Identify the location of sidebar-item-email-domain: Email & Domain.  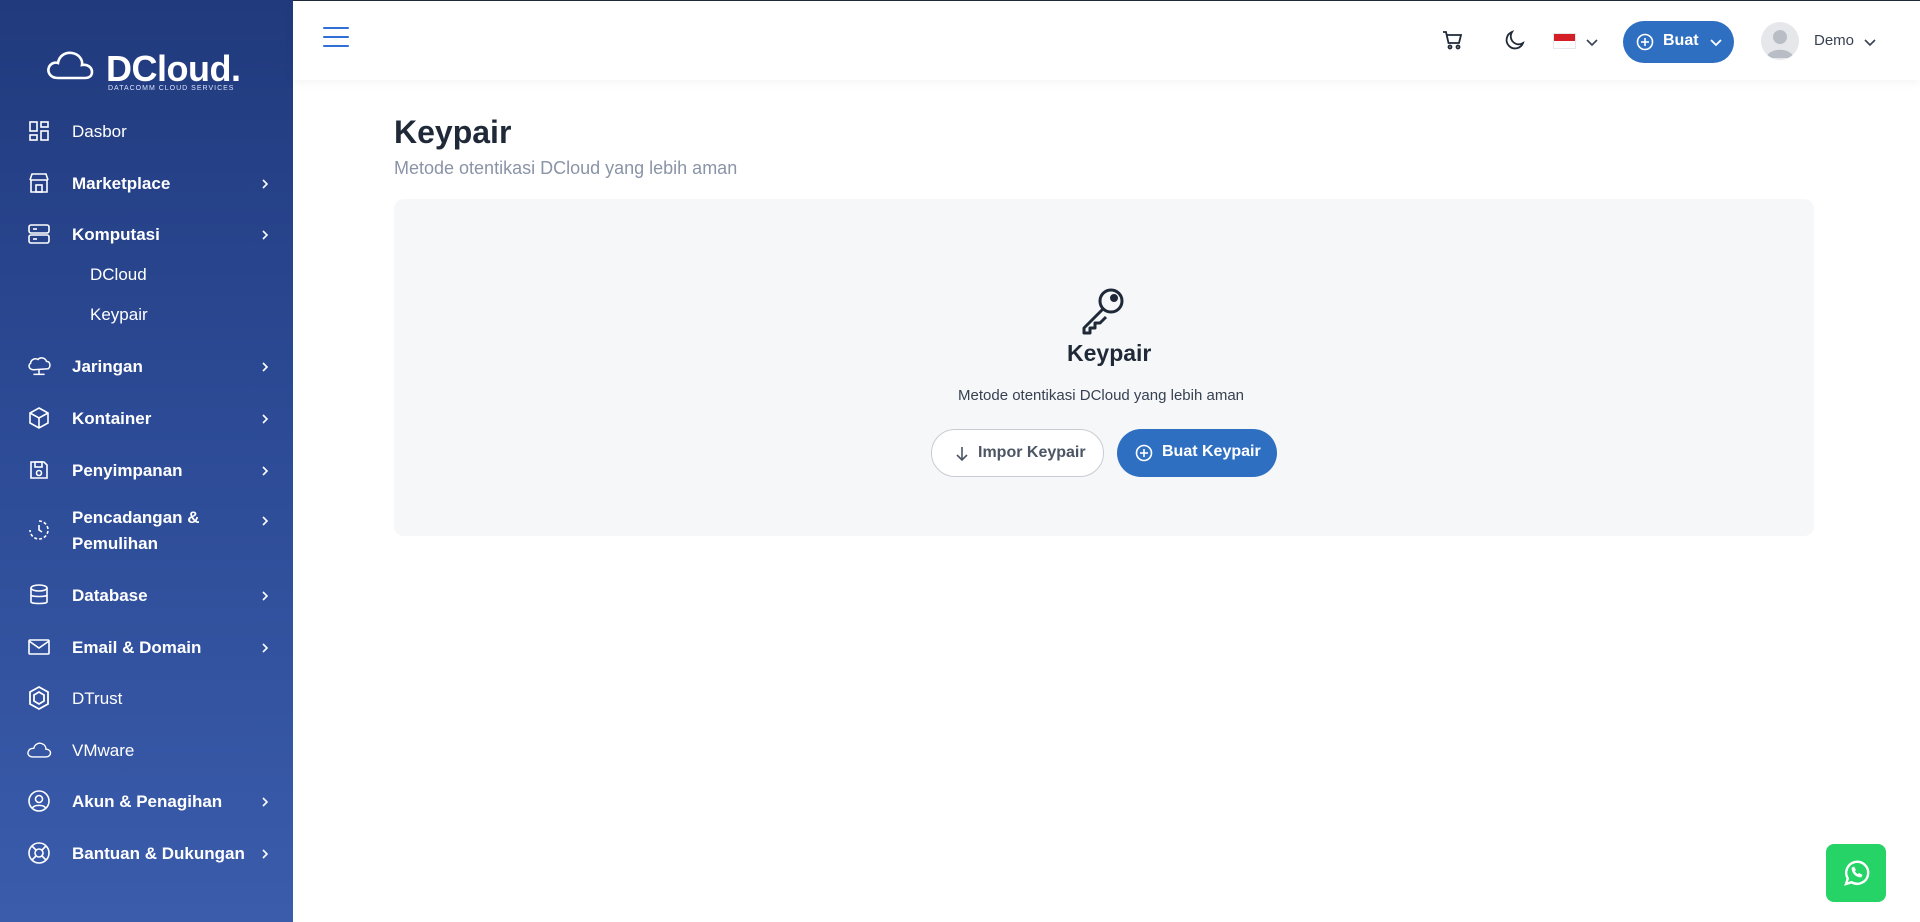
(146, 647).